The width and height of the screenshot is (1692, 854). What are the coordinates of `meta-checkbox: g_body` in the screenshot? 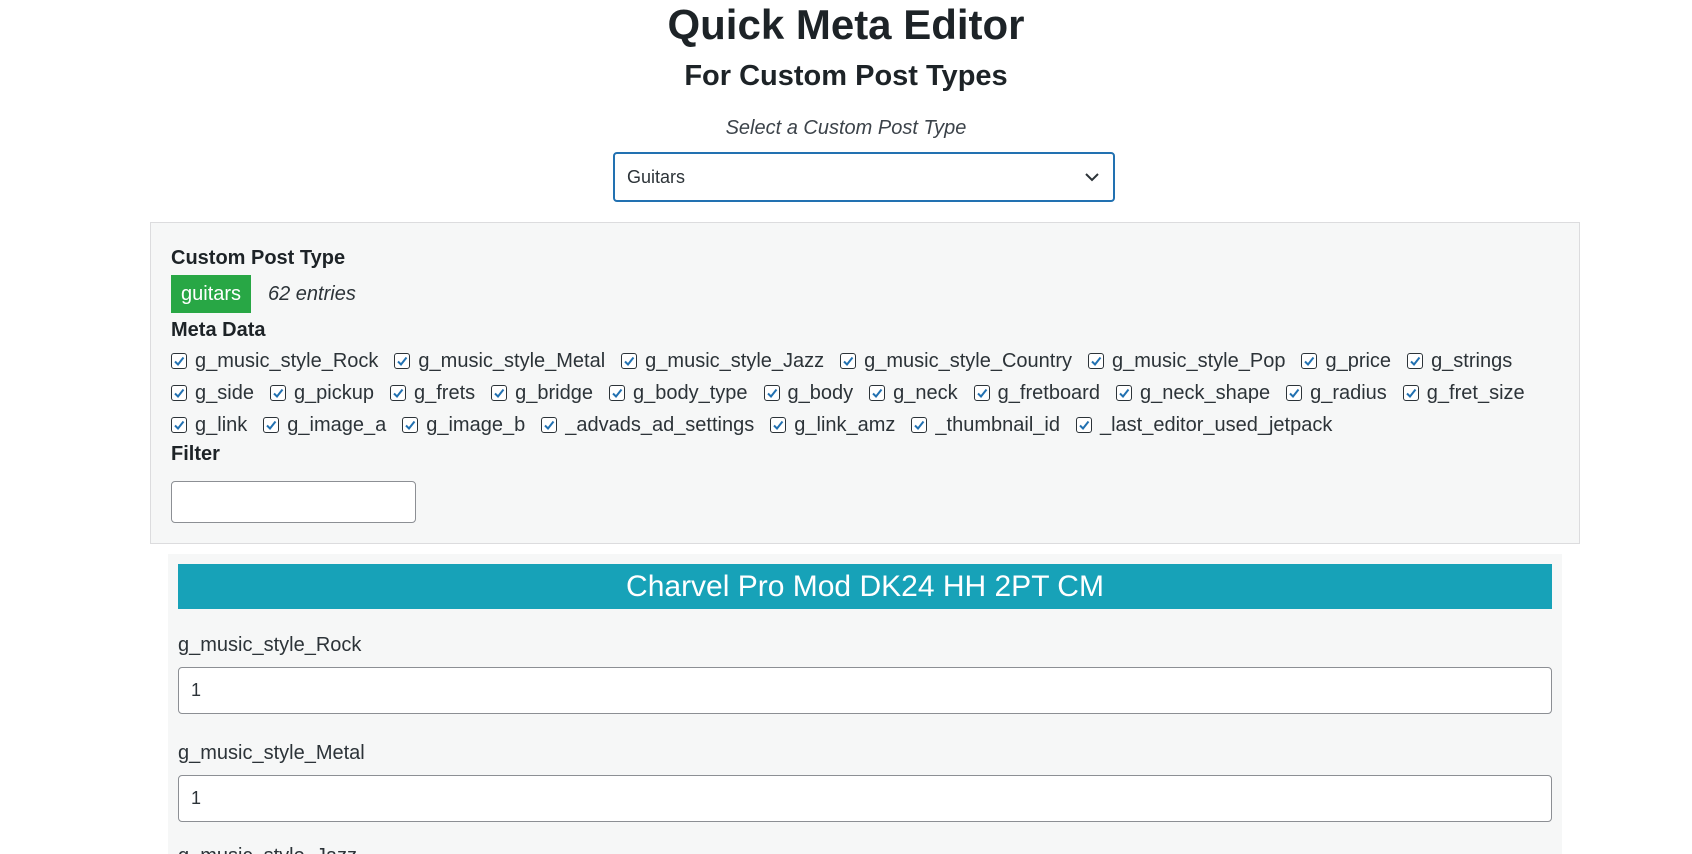 It's located at (808, 393).